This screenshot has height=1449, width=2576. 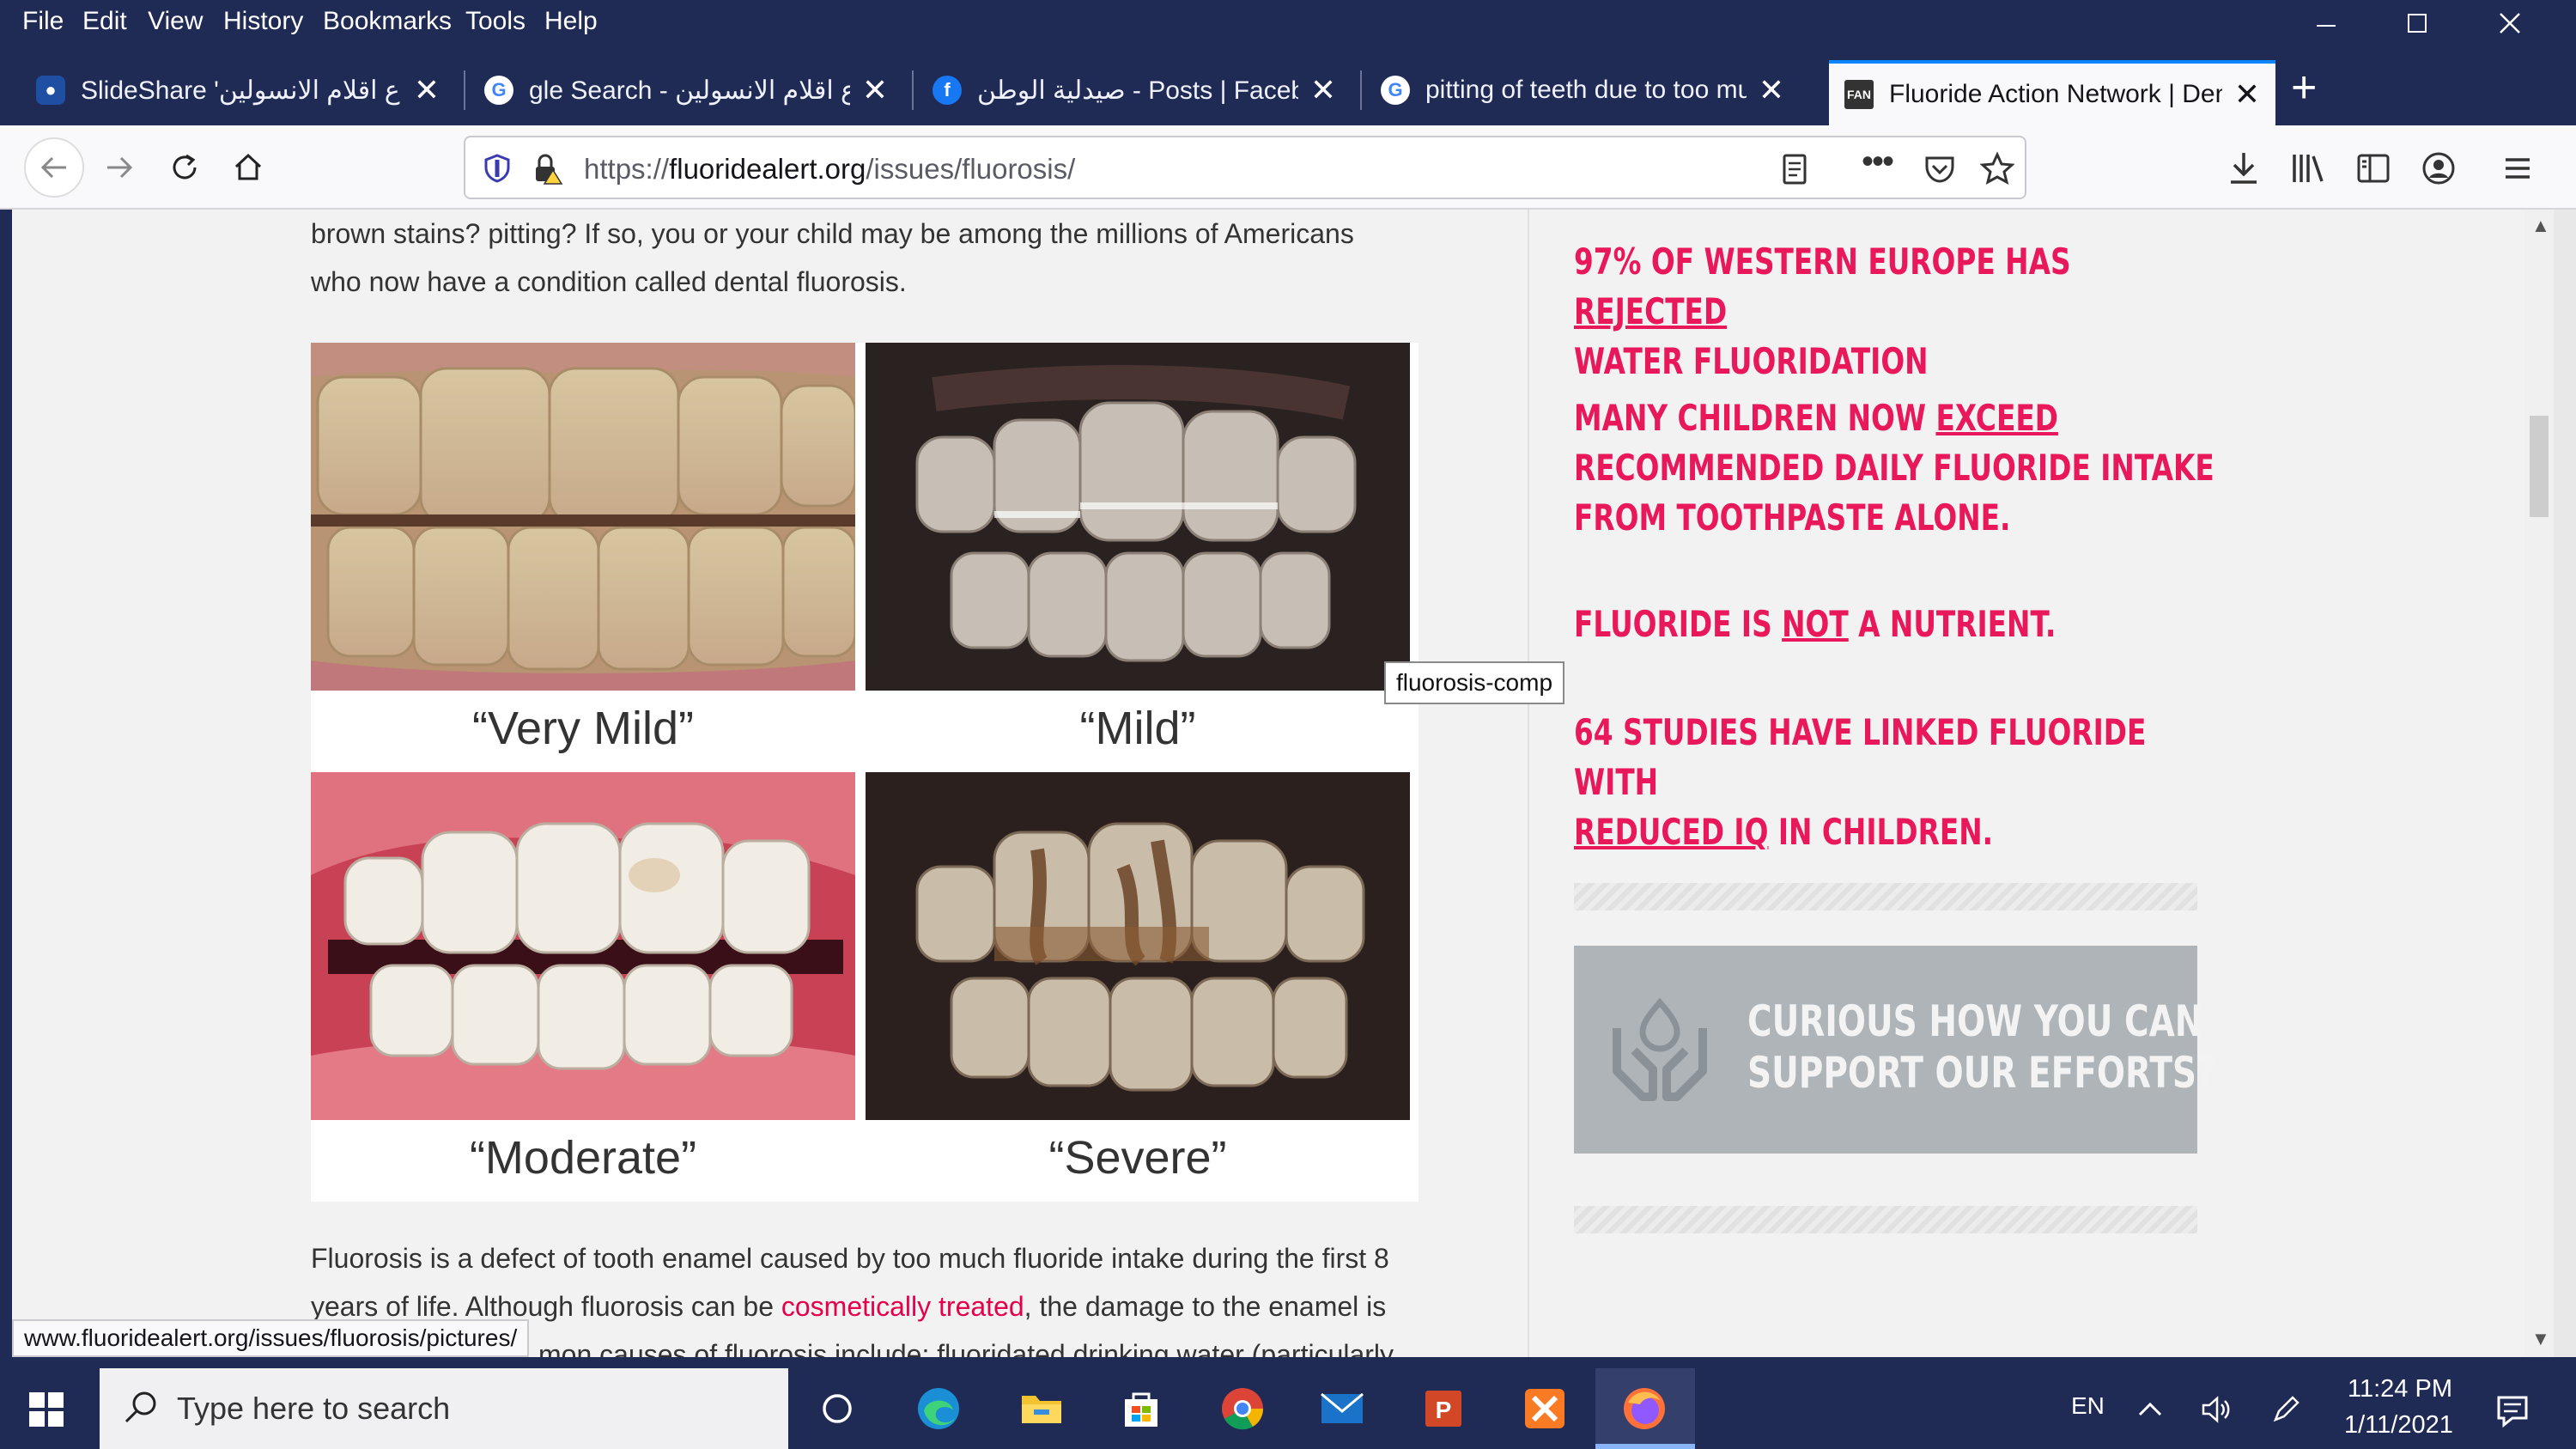 What do you see at coordinates (1141, 1409) in the screenshot?
I see `microsoft-store-icon` at bounding box center [1141, 1409].